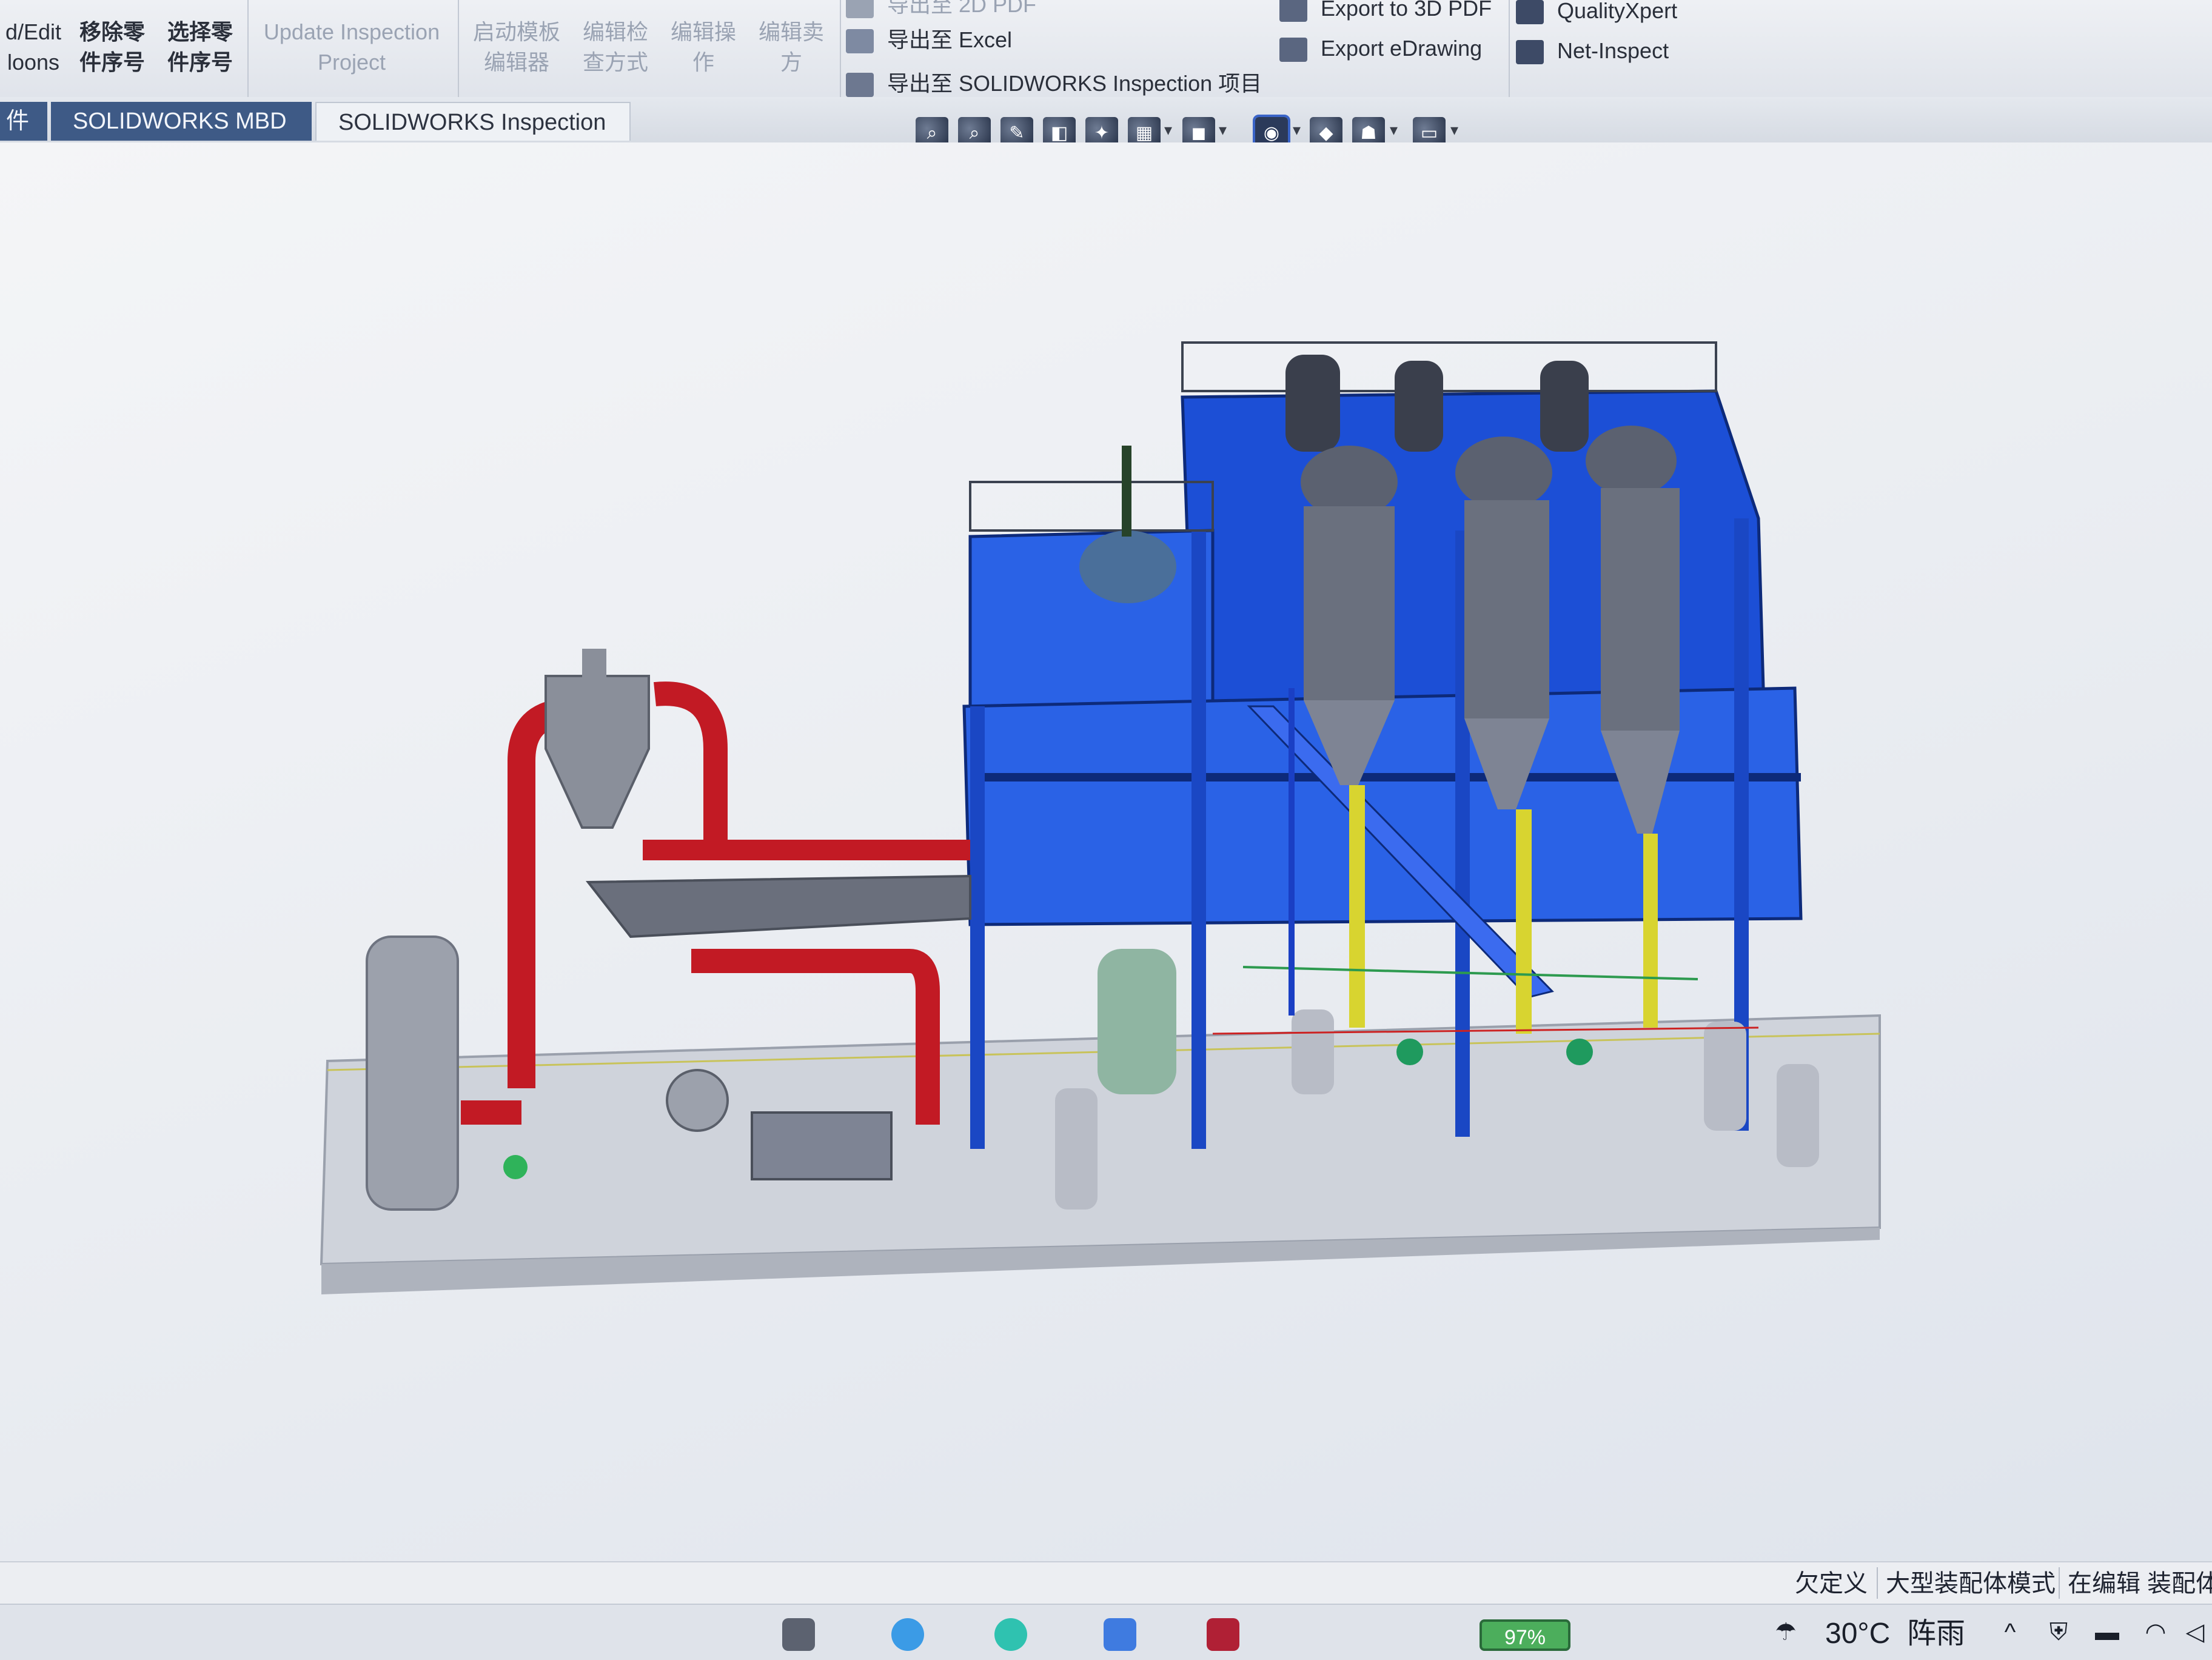 The height and width of the screenshot is (1660, 2212). What do you see at coordinates (1831, 1583) in the screenshot?
I see `status-underdefined: 欠定义` at bounding box center [1831, 1583].